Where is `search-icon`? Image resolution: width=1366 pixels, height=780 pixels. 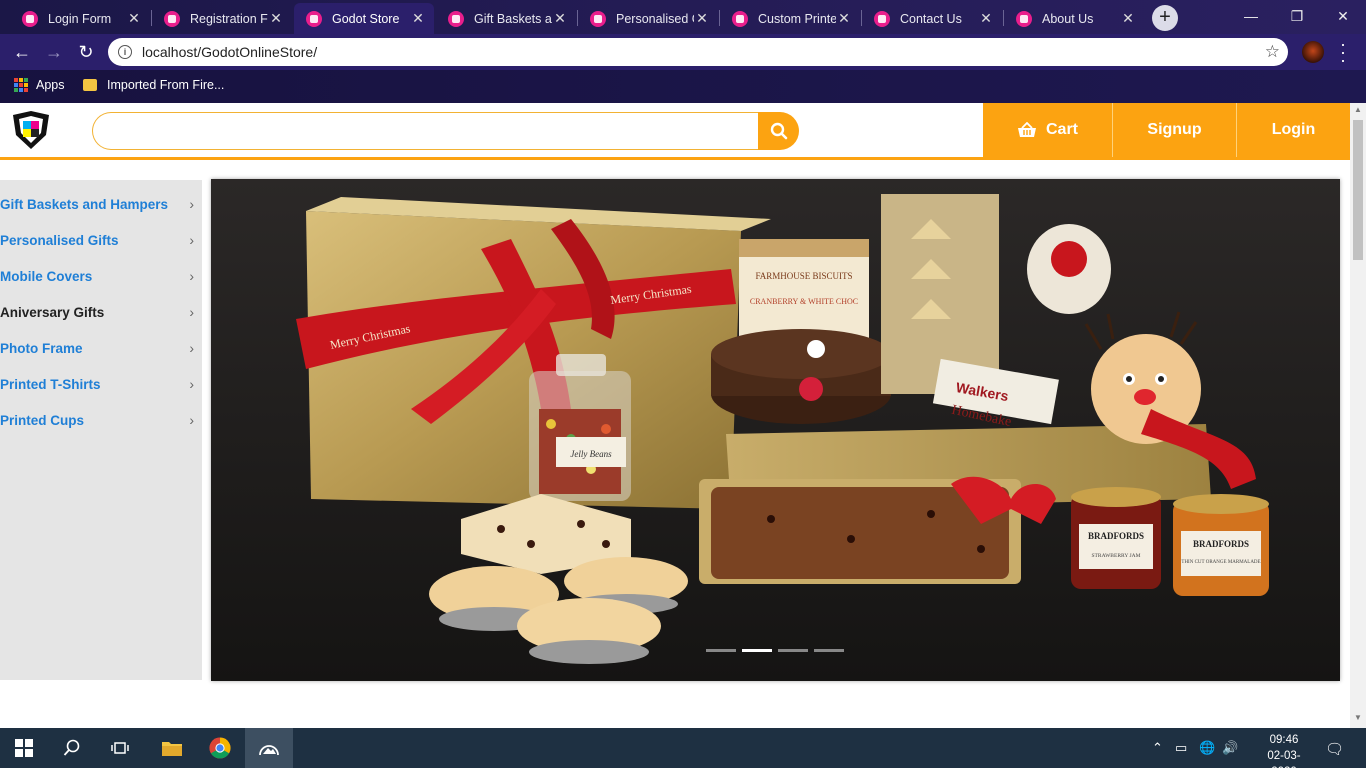 search-icon is located at coordinates (71, 747).